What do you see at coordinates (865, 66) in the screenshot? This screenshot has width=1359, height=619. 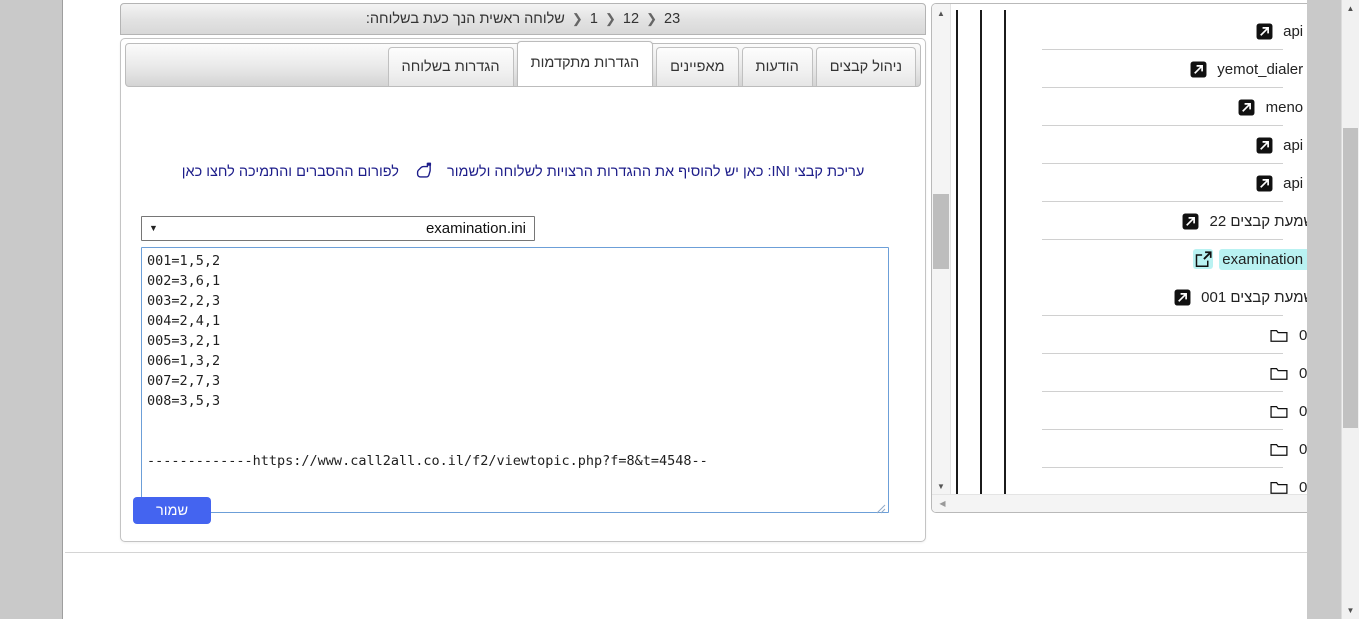 I see `tab-file-management: ניהול קבצים` at bounding box center [865, 66].